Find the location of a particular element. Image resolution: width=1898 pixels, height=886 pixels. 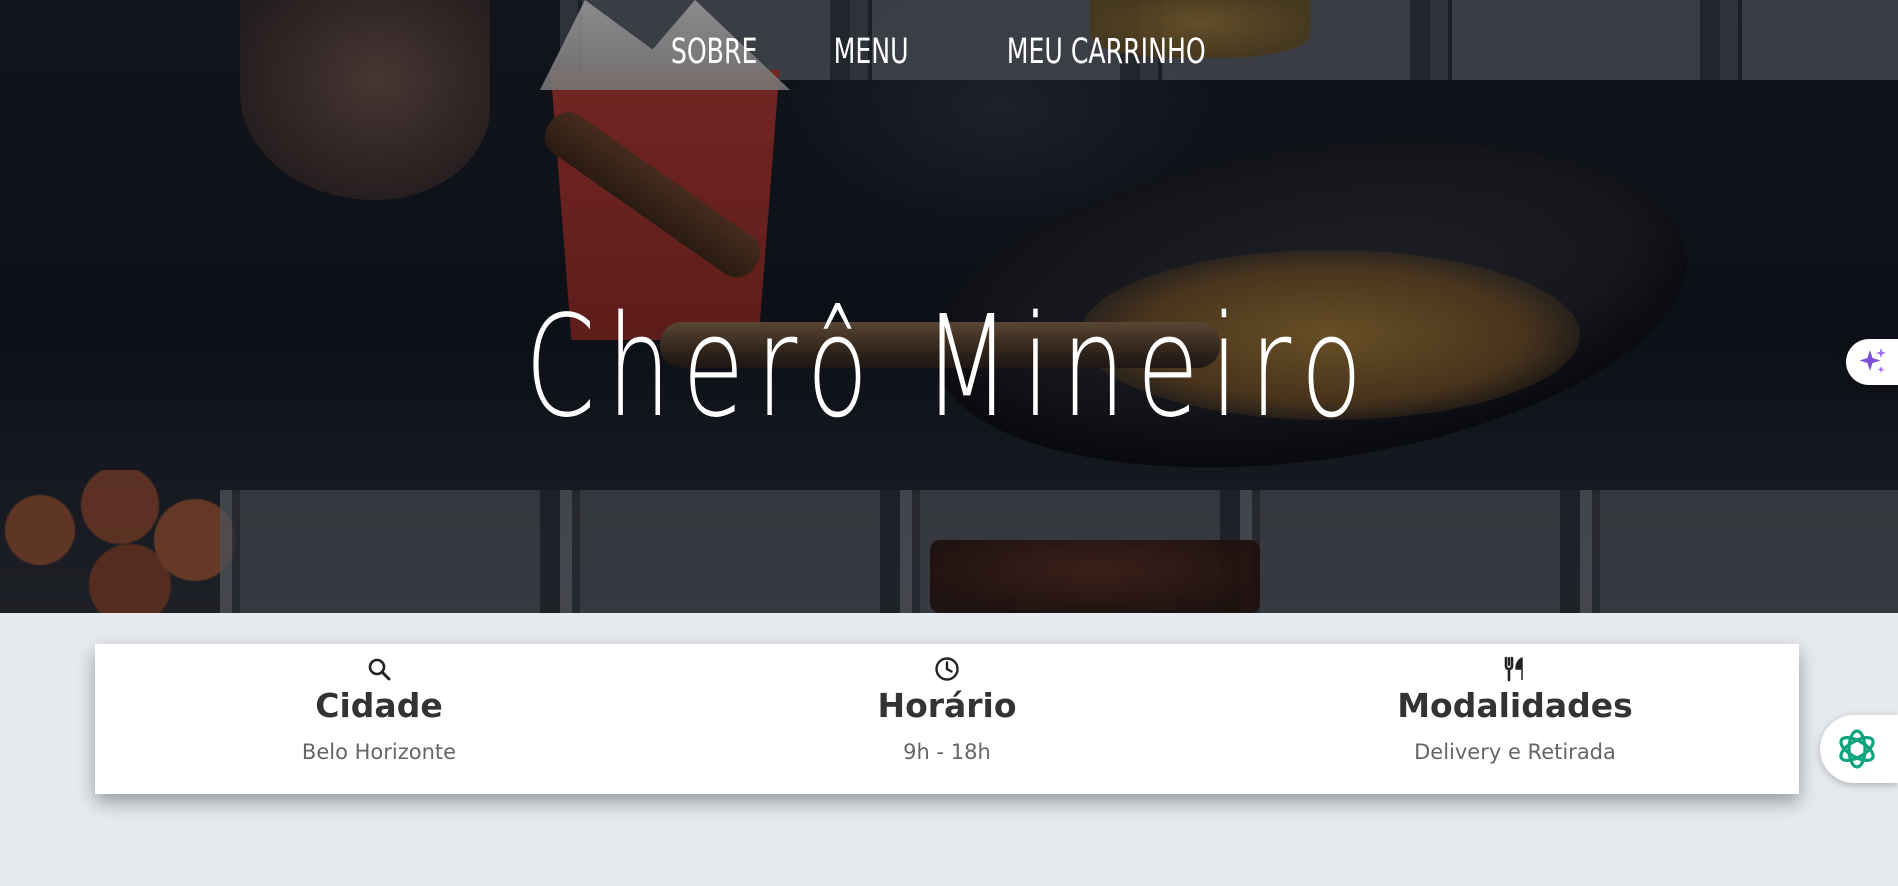

chat-assistant-button is located at coordinates (1859, 749).